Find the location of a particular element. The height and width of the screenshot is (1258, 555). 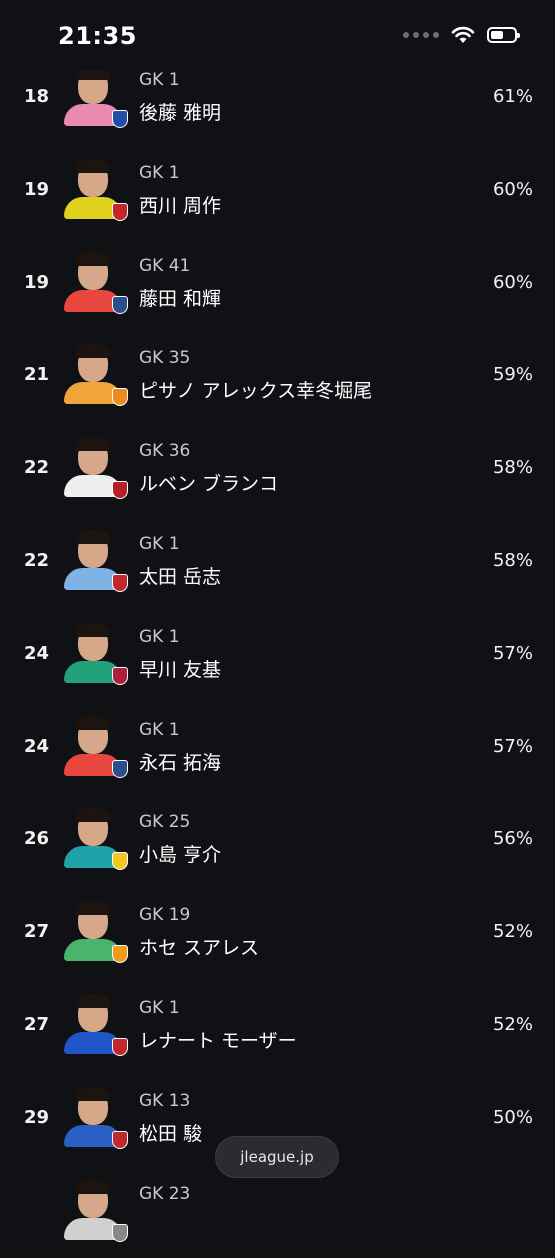

player-percentage: 50% is located at coordinates (512, 1117).